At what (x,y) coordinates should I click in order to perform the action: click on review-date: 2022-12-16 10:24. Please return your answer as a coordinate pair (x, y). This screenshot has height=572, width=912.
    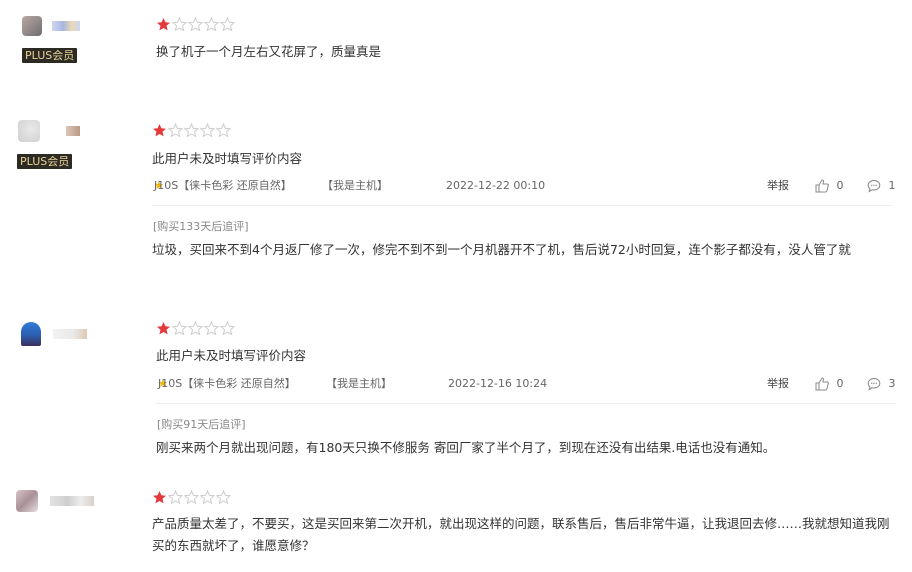
    Looking at the image, I should click on (498, 383).